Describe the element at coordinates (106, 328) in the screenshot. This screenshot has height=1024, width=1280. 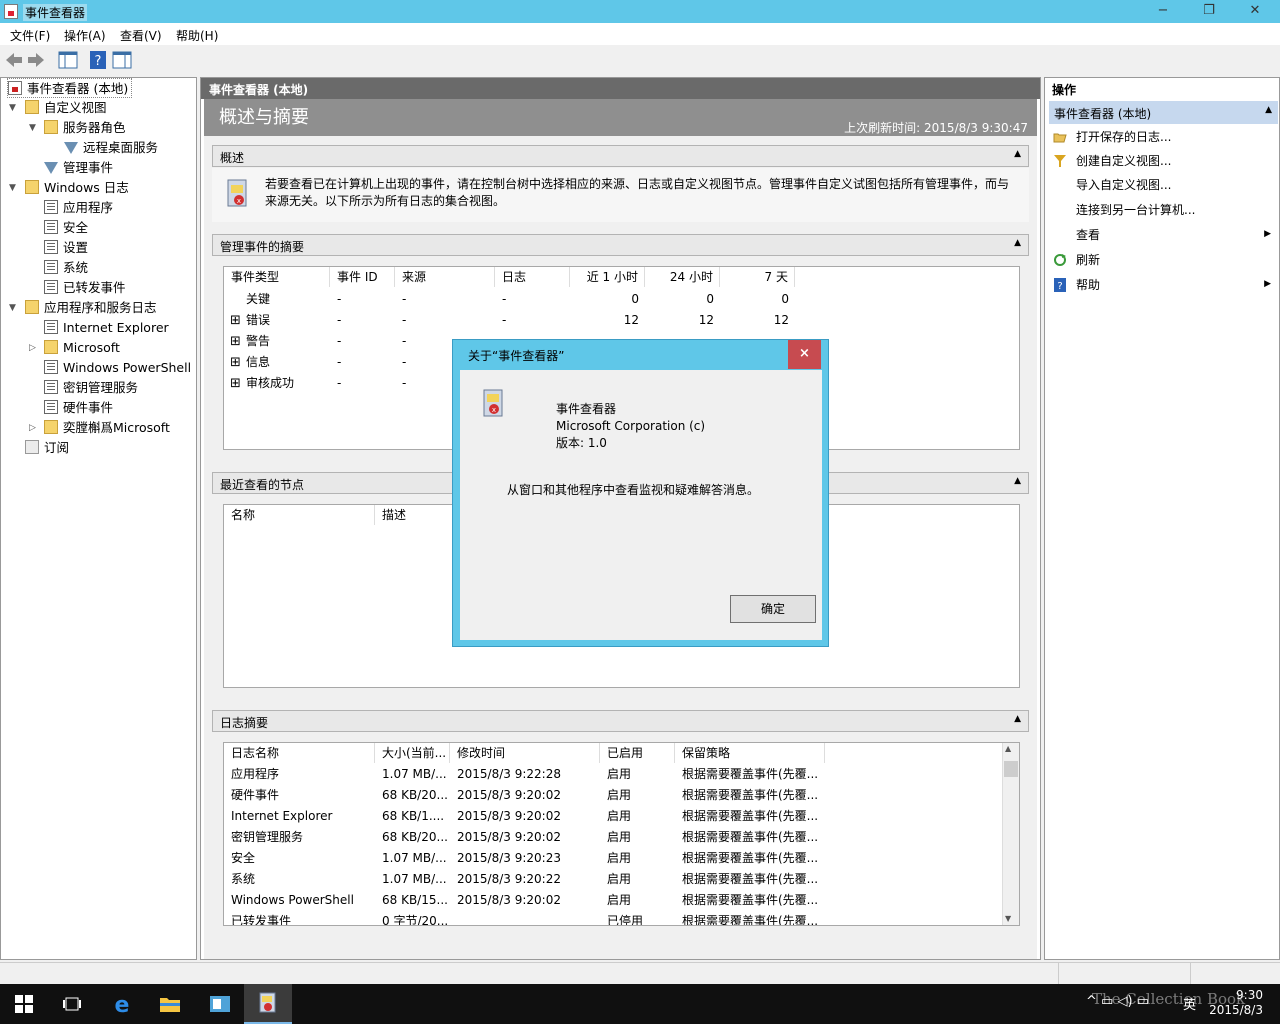
I see `tree-ie: Internet Explorer` at that location.